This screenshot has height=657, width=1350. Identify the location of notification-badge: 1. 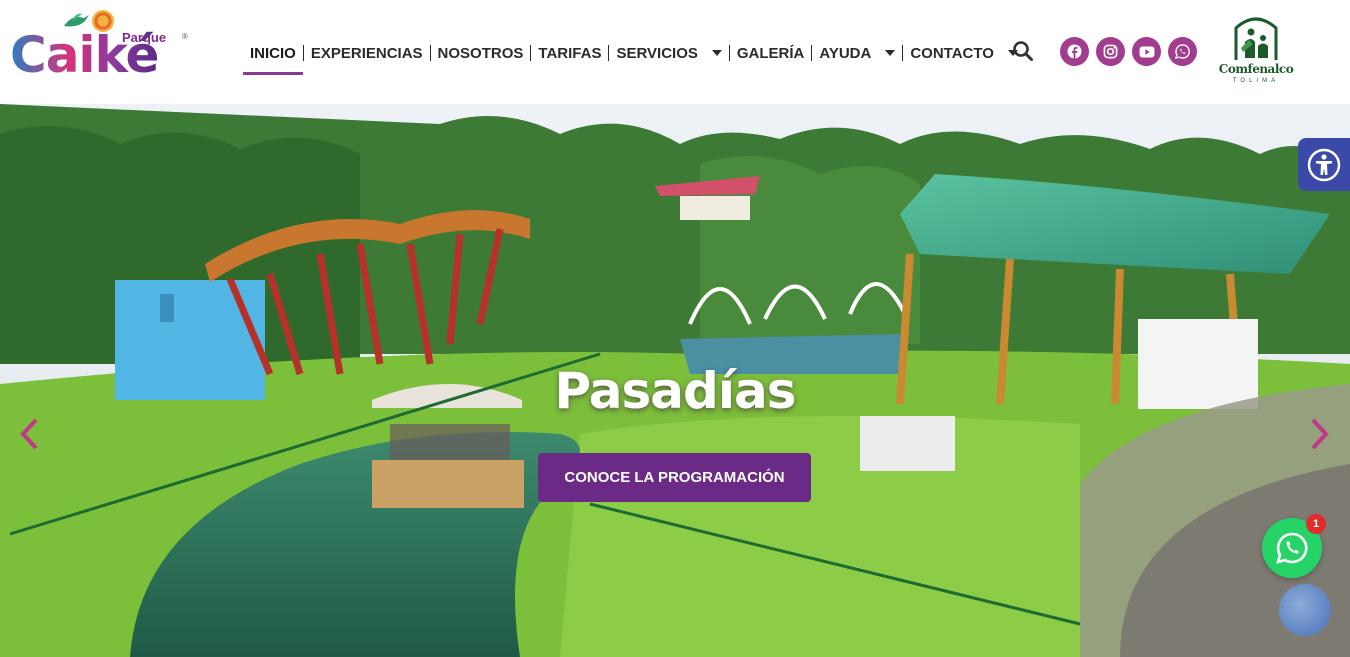
(1316, 524).